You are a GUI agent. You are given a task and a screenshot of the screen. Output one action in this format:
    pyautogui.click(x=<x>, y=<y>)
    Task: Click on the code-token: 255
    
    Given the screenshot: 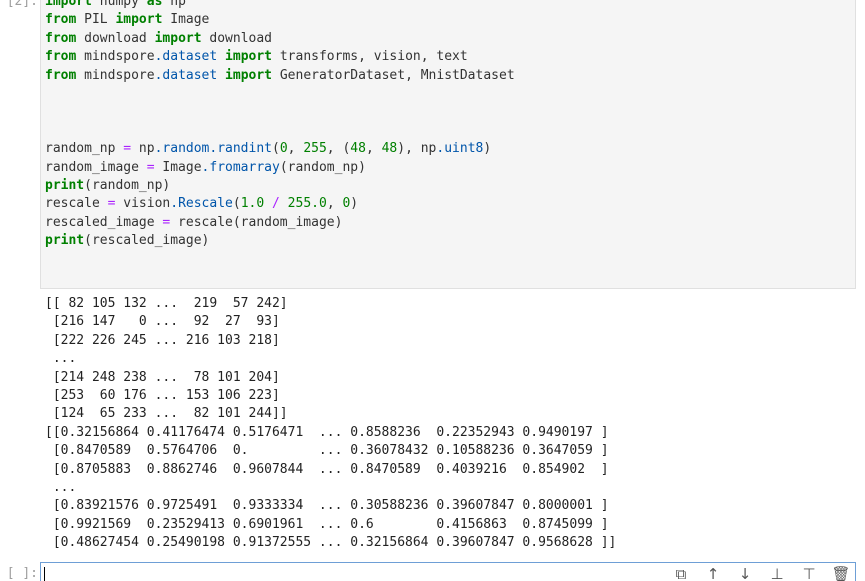 What is the action you would take?
    pyautogui.click(x=315, y=149)
    